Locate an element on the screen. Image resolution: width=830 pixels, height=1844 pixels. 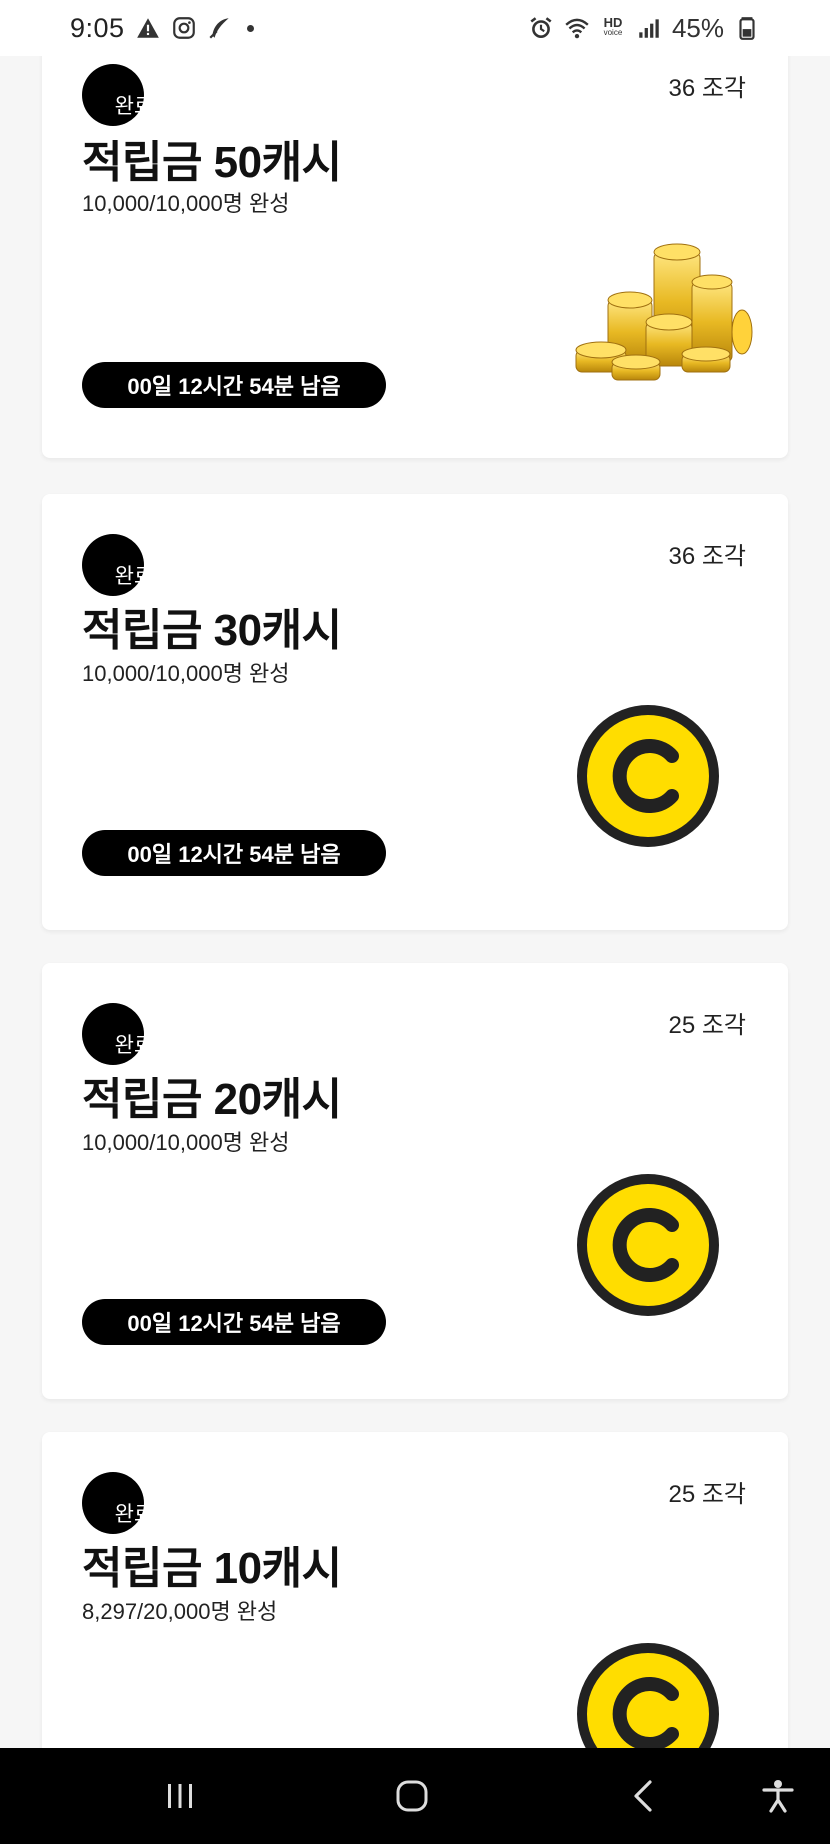
reward-title: 적립금 30캐시 is located at coordinates (212, 630).